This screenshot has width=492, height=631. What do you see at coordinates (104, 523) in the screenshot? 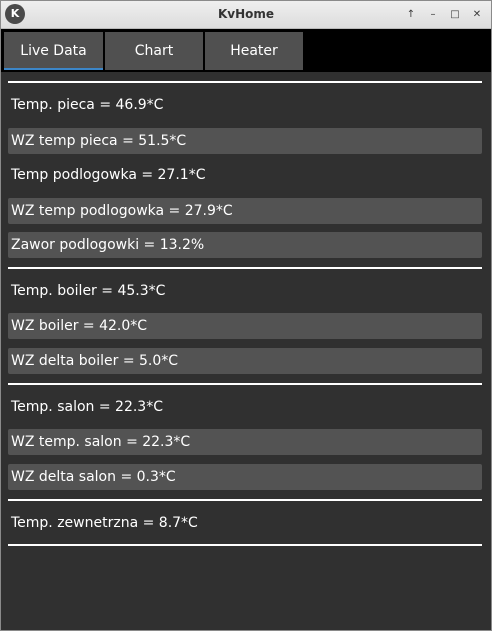
I see `temp-zewnetrzna-label: Temp. zewnetrzna = 8.7*C` at bounding box center [104, 523].